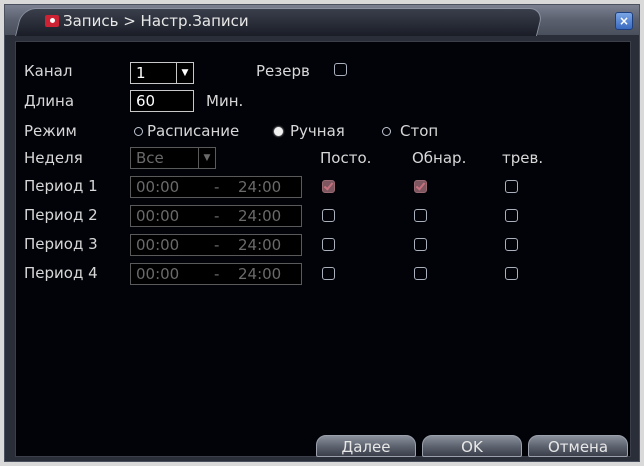 This screenshot has width=644, height=466. I want to click on mode-schedule-label: Расписание, so click(193, 131).